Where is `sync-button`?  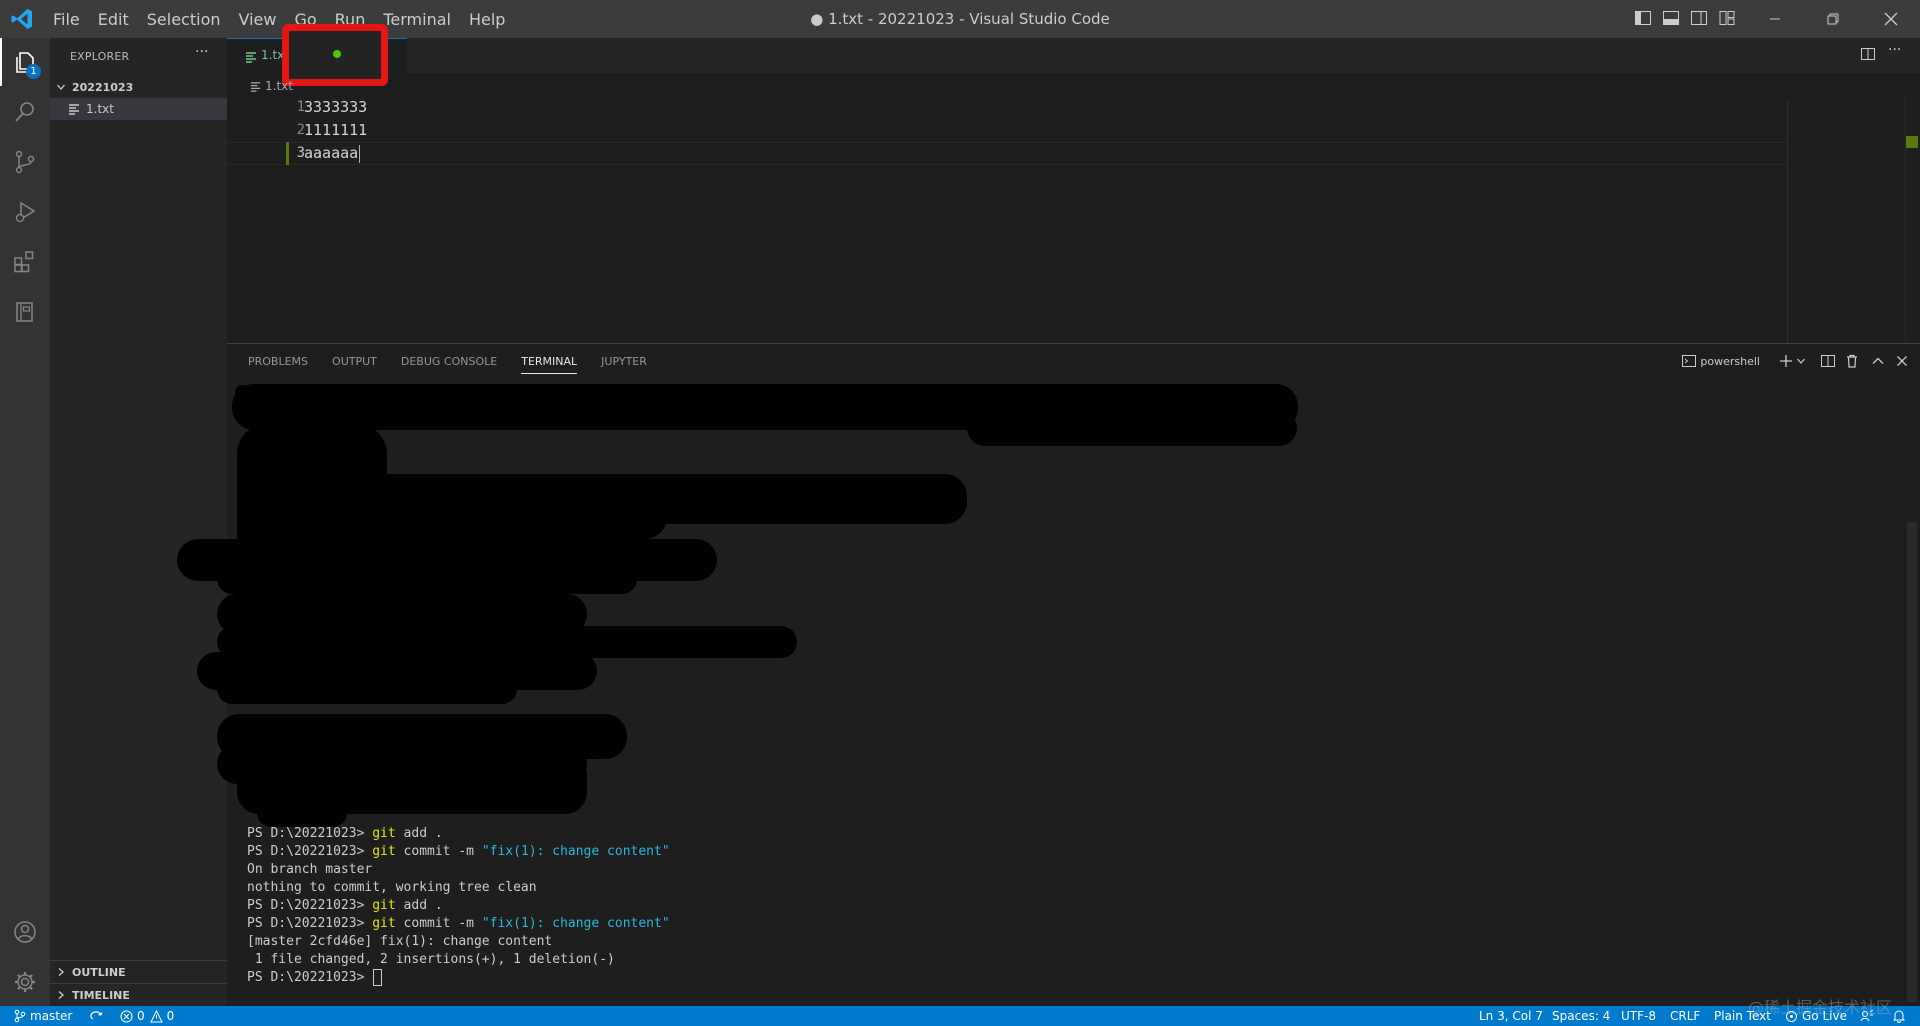 sync-button is located at coordinates (98, 1016).